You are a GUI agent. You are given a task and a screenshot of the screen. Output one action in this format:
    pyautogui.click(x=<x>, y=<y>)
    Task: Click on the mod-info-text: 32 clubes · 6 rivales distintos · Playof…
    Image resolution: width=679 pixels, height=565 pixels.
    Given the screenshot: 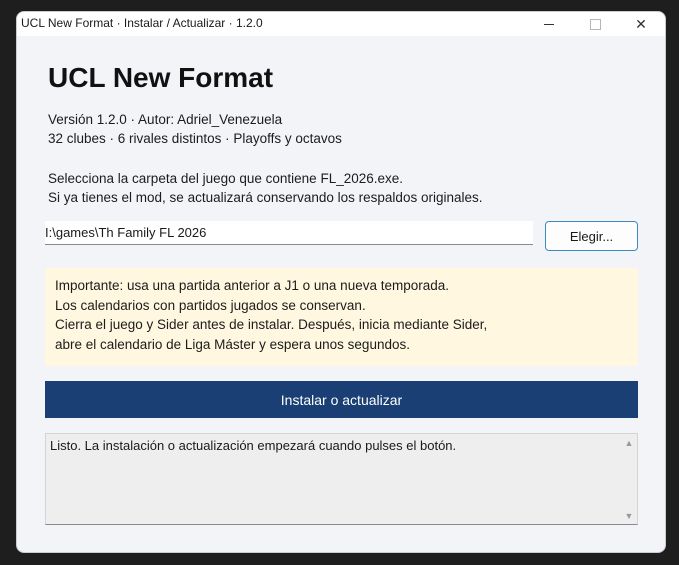 What is the action you would take?
    pyautogui.click(x=195, y=138)
    